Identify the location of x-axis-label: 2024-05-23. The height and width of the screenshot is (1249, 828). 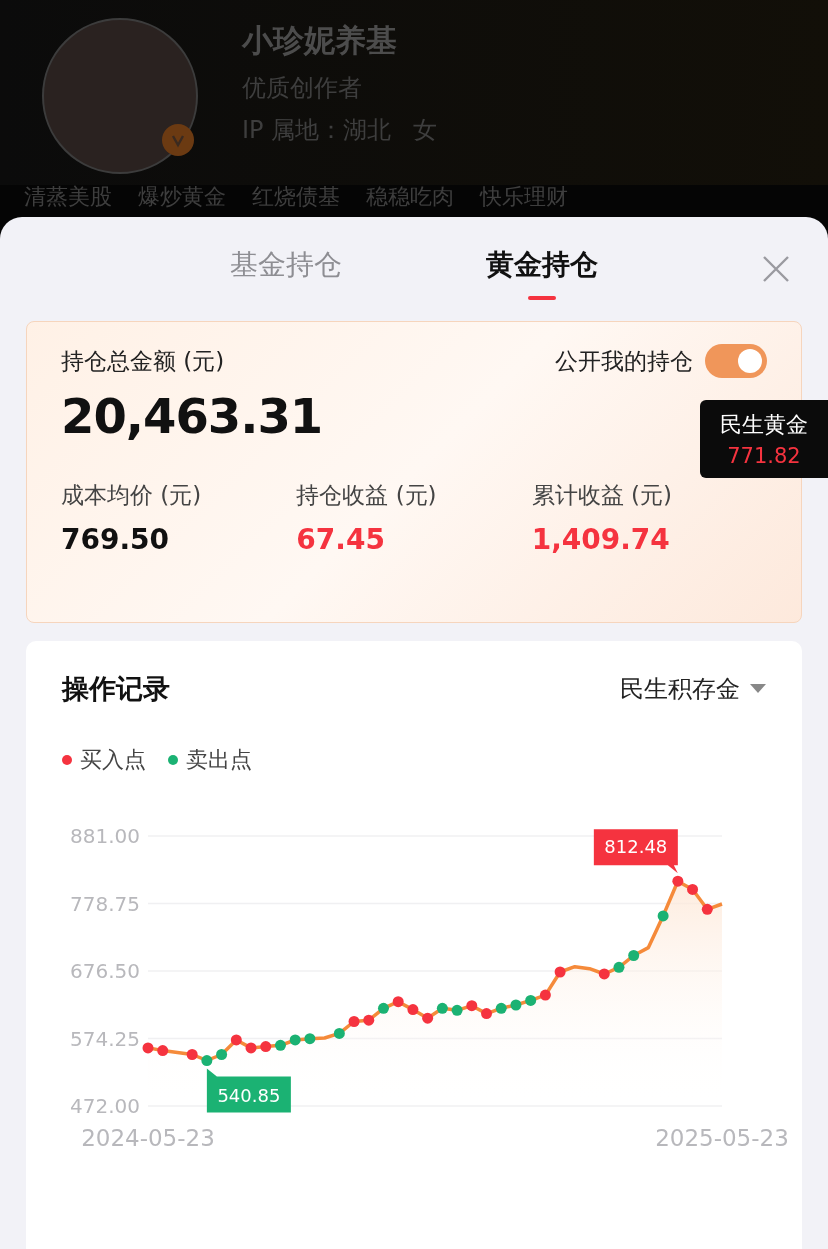
(148, 1138).